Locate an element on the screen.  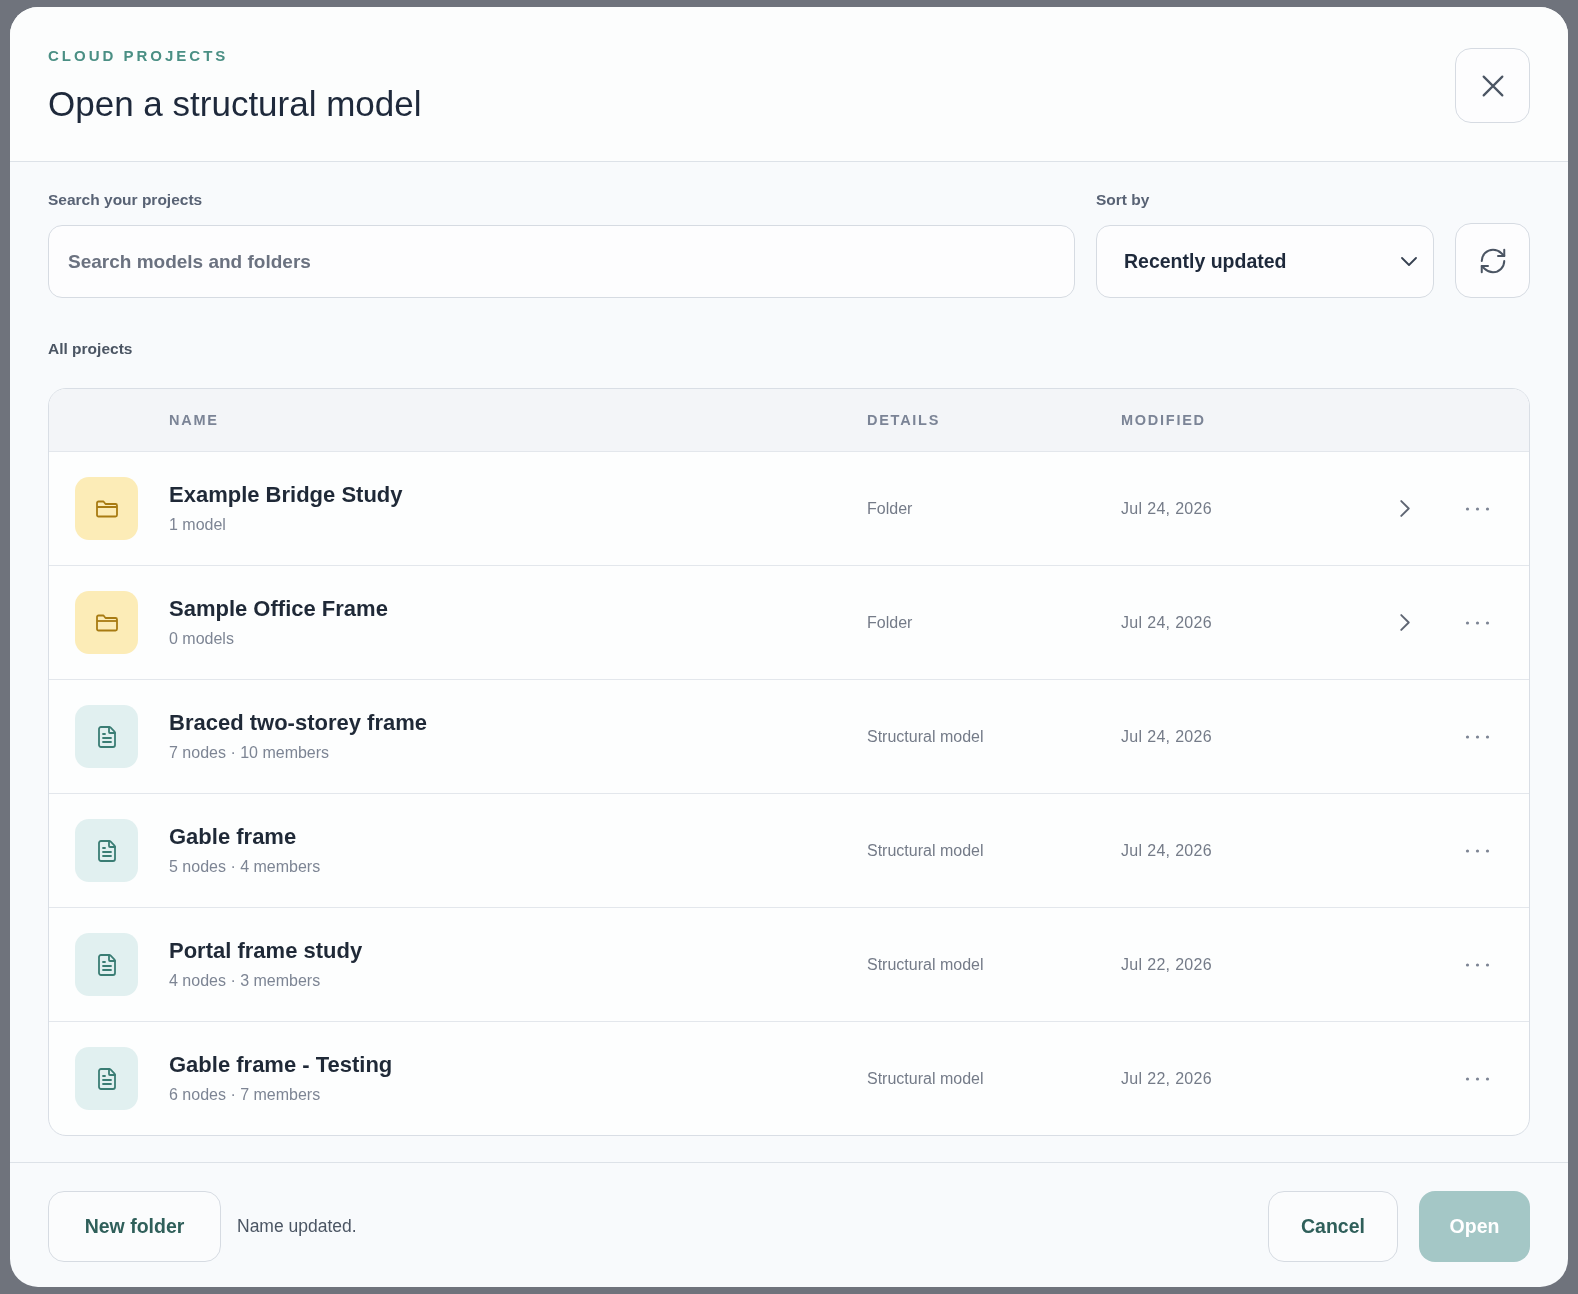
status-message: Name updated. is located at coordinates (297, 1227).